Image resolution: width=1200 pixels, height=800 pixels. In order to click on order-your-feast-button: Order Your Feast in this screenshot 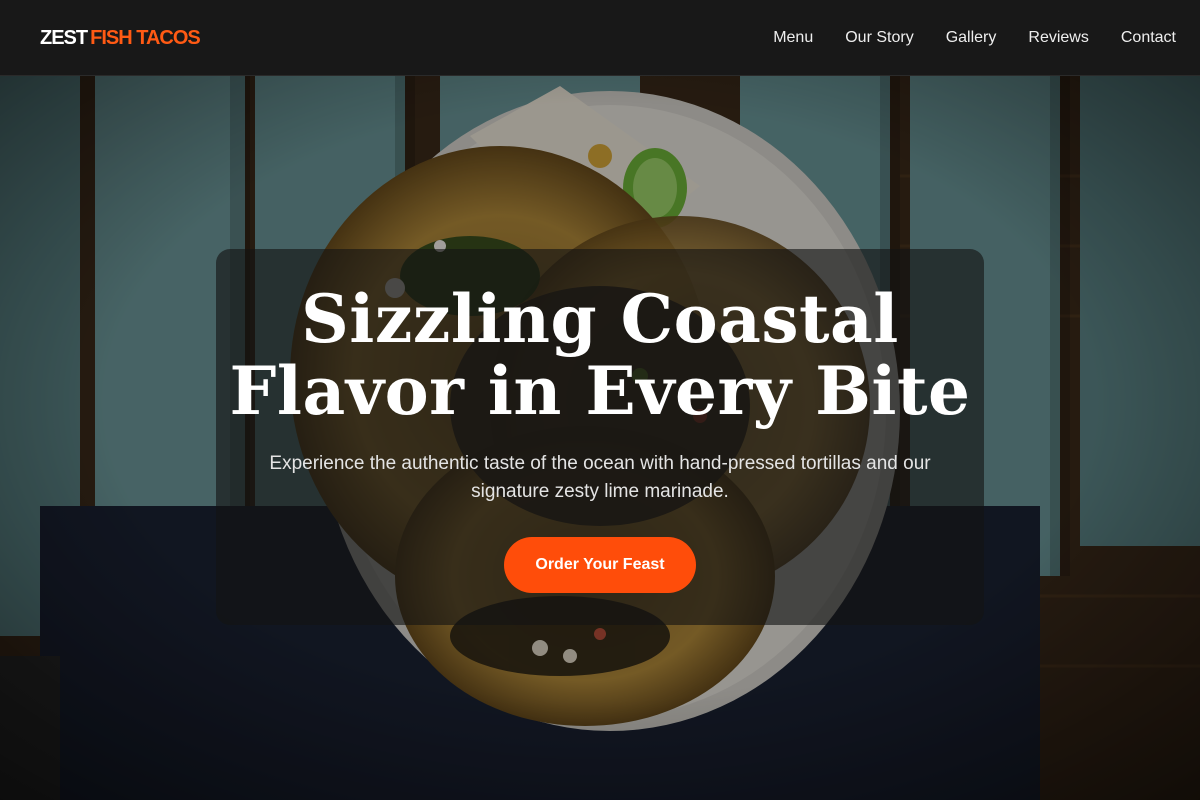, I will do `click(600, 565)`.